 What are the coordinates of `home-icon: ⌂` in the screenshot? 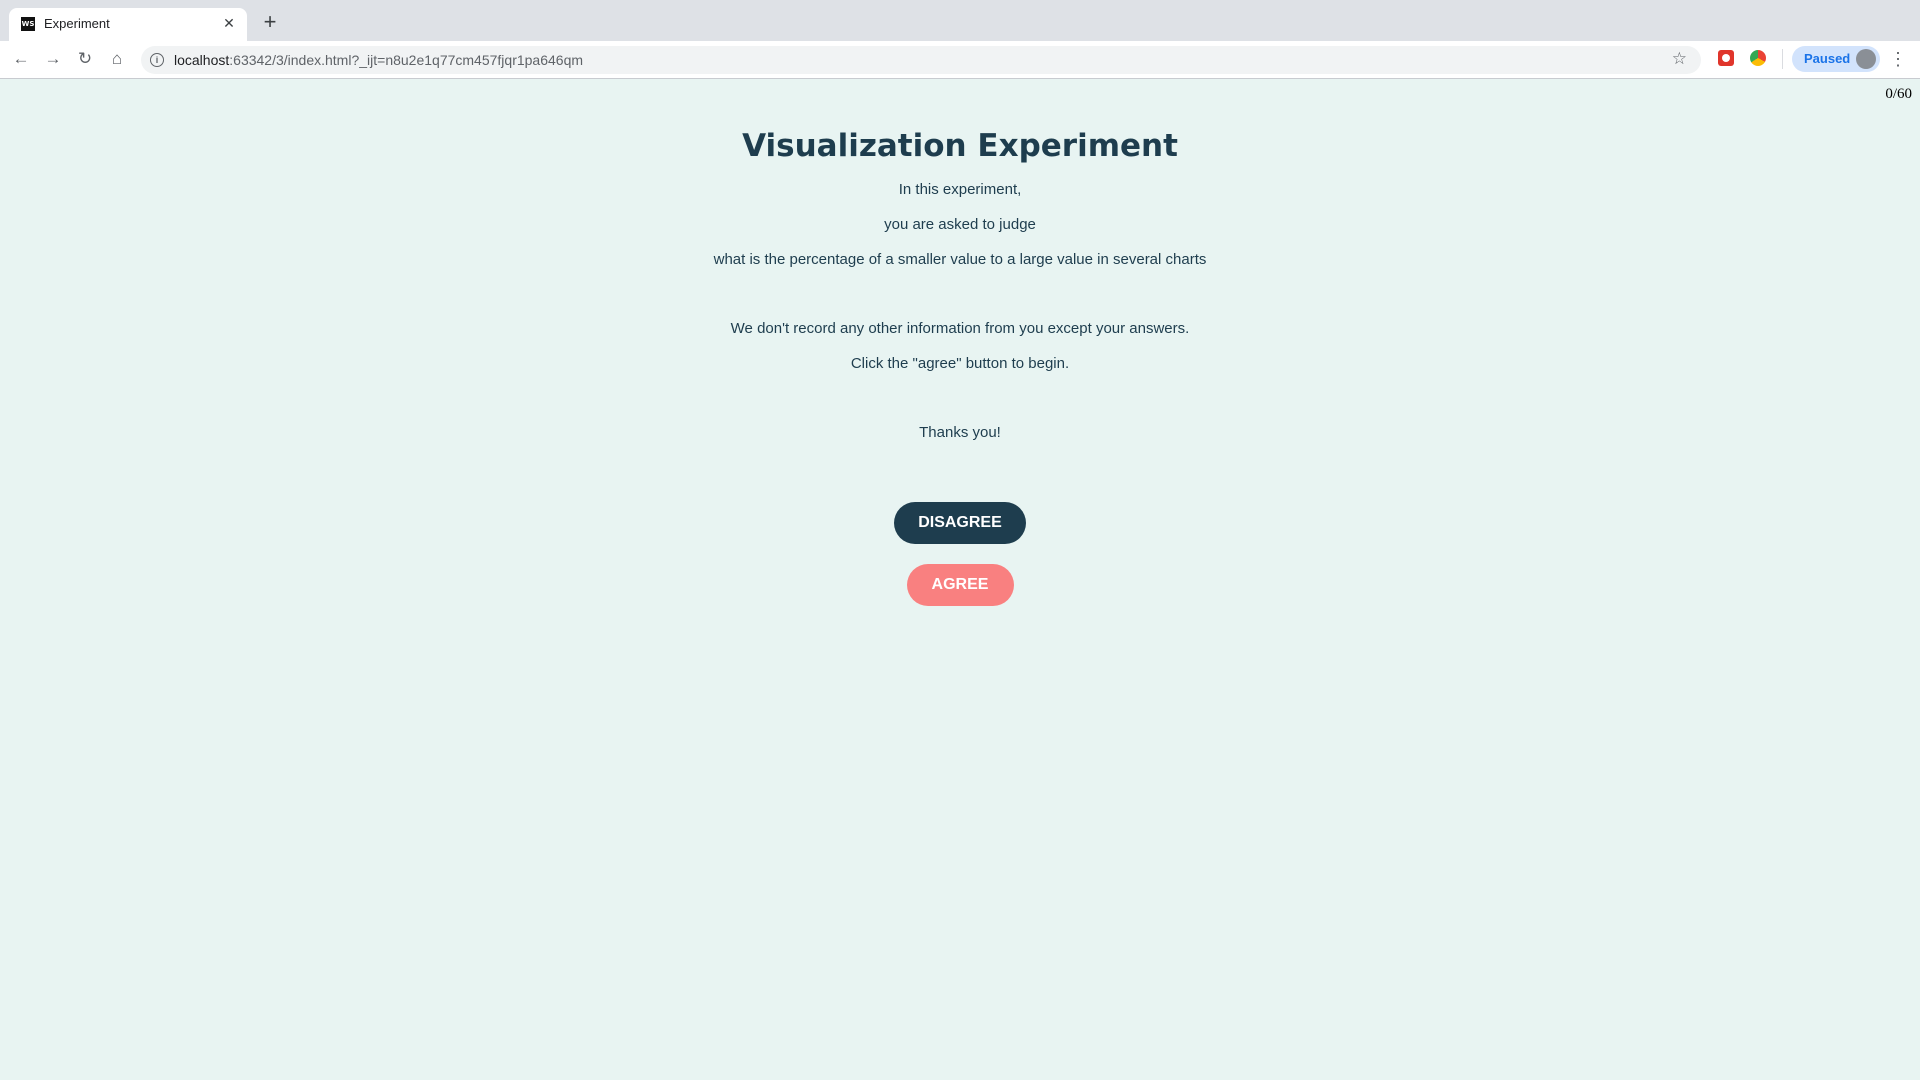 It's located at (117, 59).